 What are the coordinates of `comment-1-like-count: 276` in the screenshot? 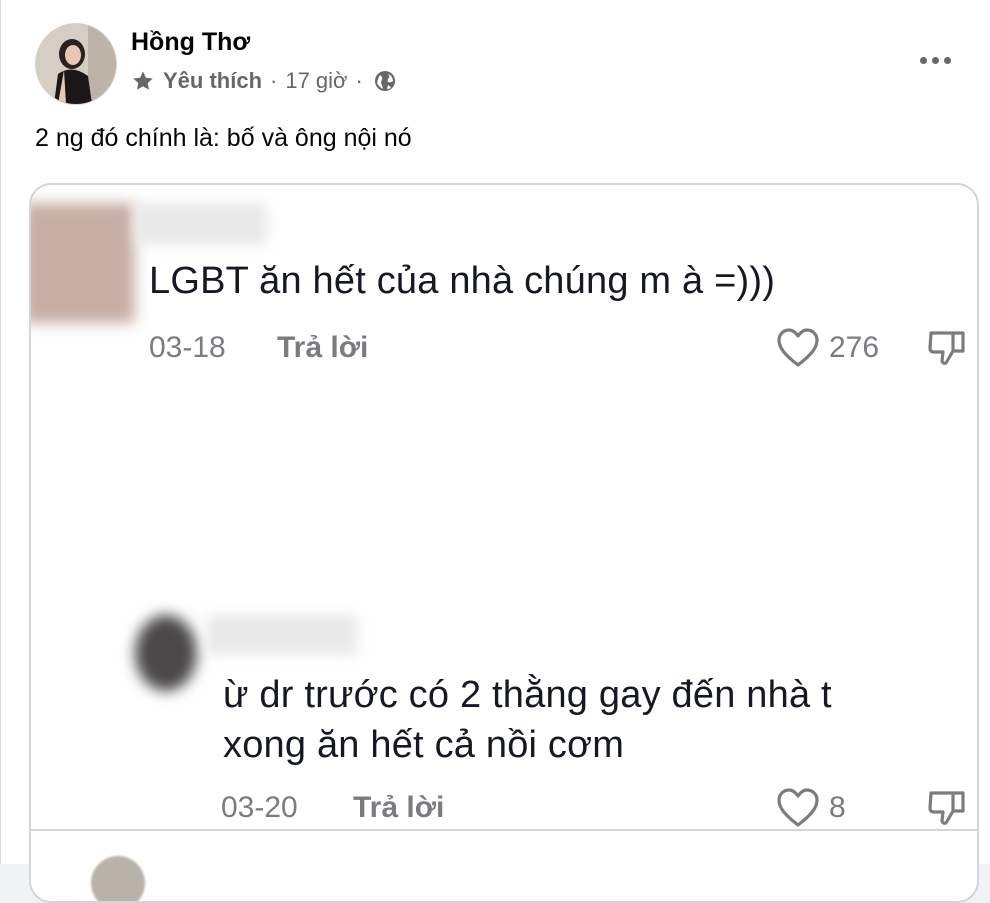 It's located at (854, 347).